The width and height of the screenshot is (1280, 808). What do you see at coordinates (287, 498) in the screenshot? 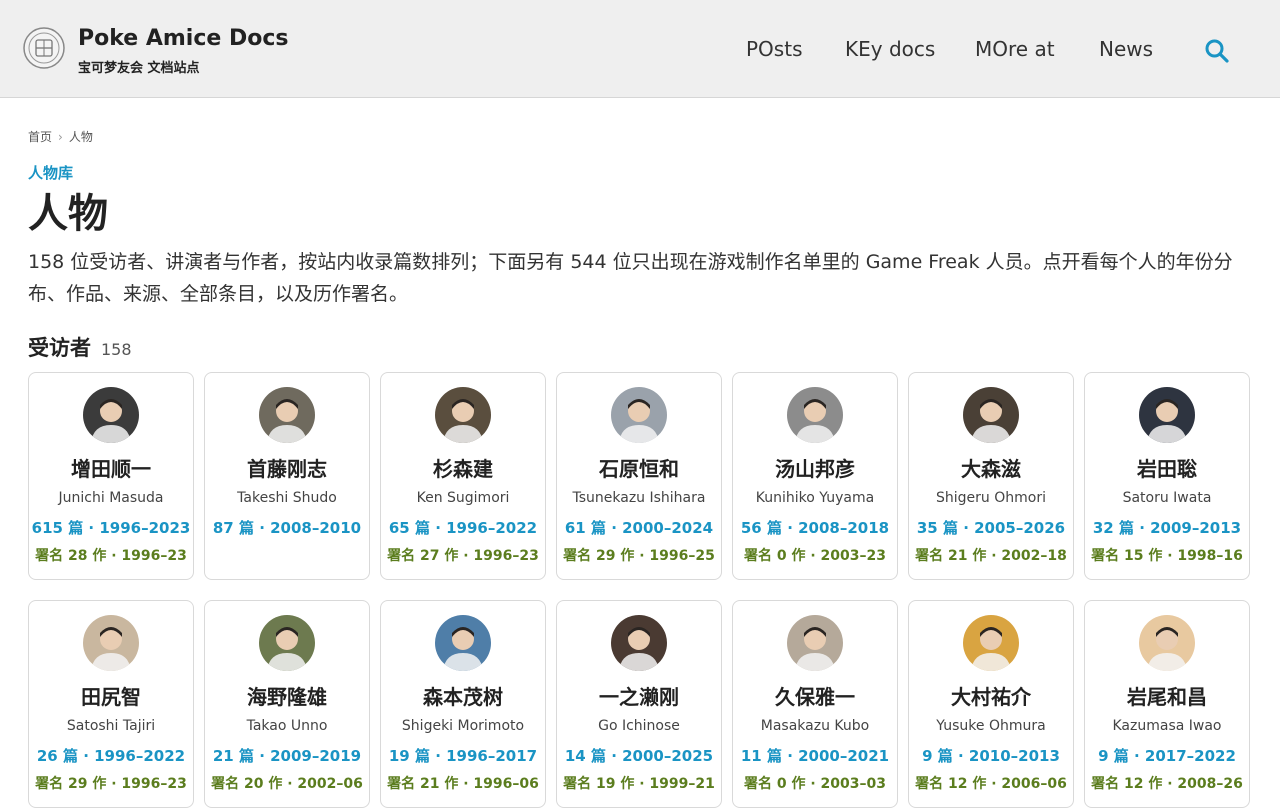
I see `person-name-en: Takeshi Shudo` at bounding box center [287, 498].